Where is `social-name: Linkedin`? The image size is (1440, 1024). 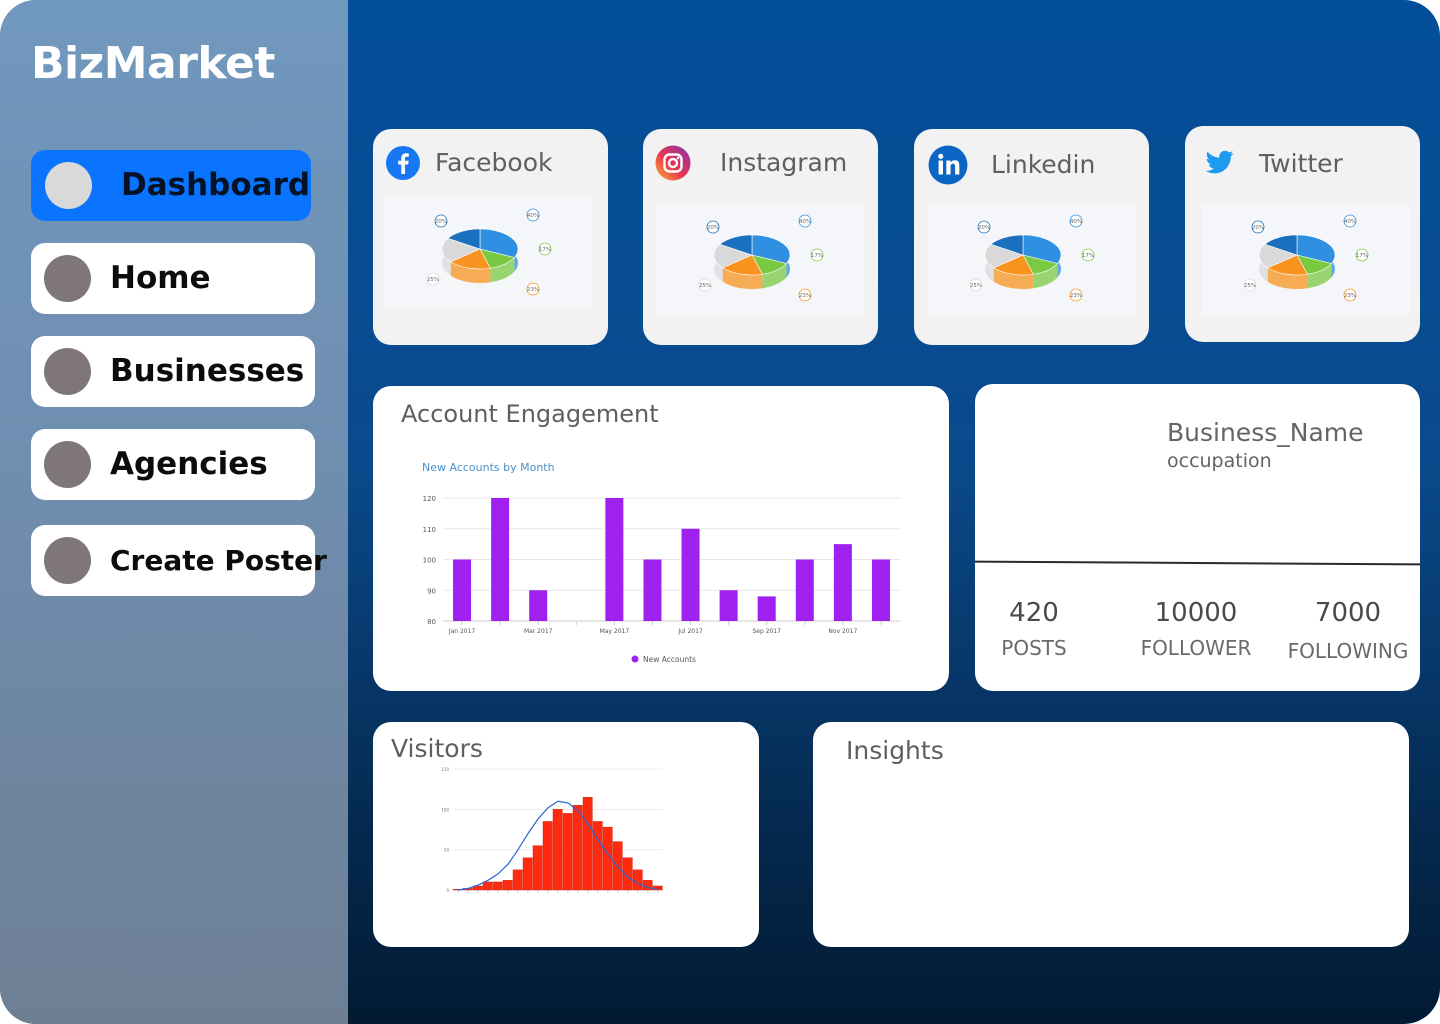 social-name: Linkedin is located at coordinates (1043, 164).